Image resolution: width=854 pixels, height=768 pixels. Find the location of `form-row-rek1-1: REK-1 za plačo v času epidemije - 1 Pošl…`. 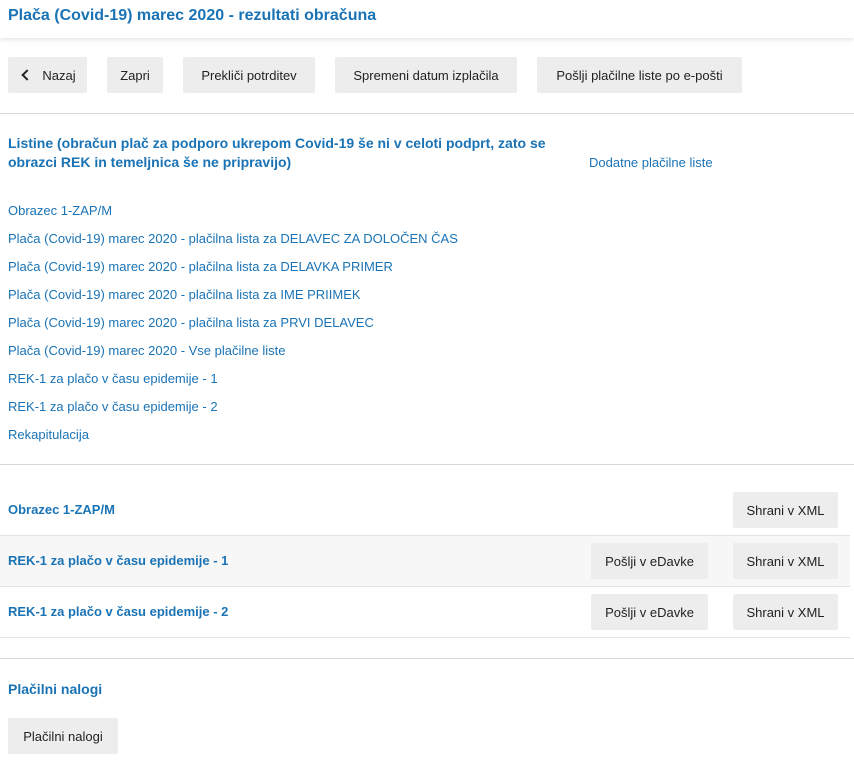

form-row-rek1-1: REK-1 za plačo v času epidemije - 1 Pošl… is located at coordinates (425, 561).